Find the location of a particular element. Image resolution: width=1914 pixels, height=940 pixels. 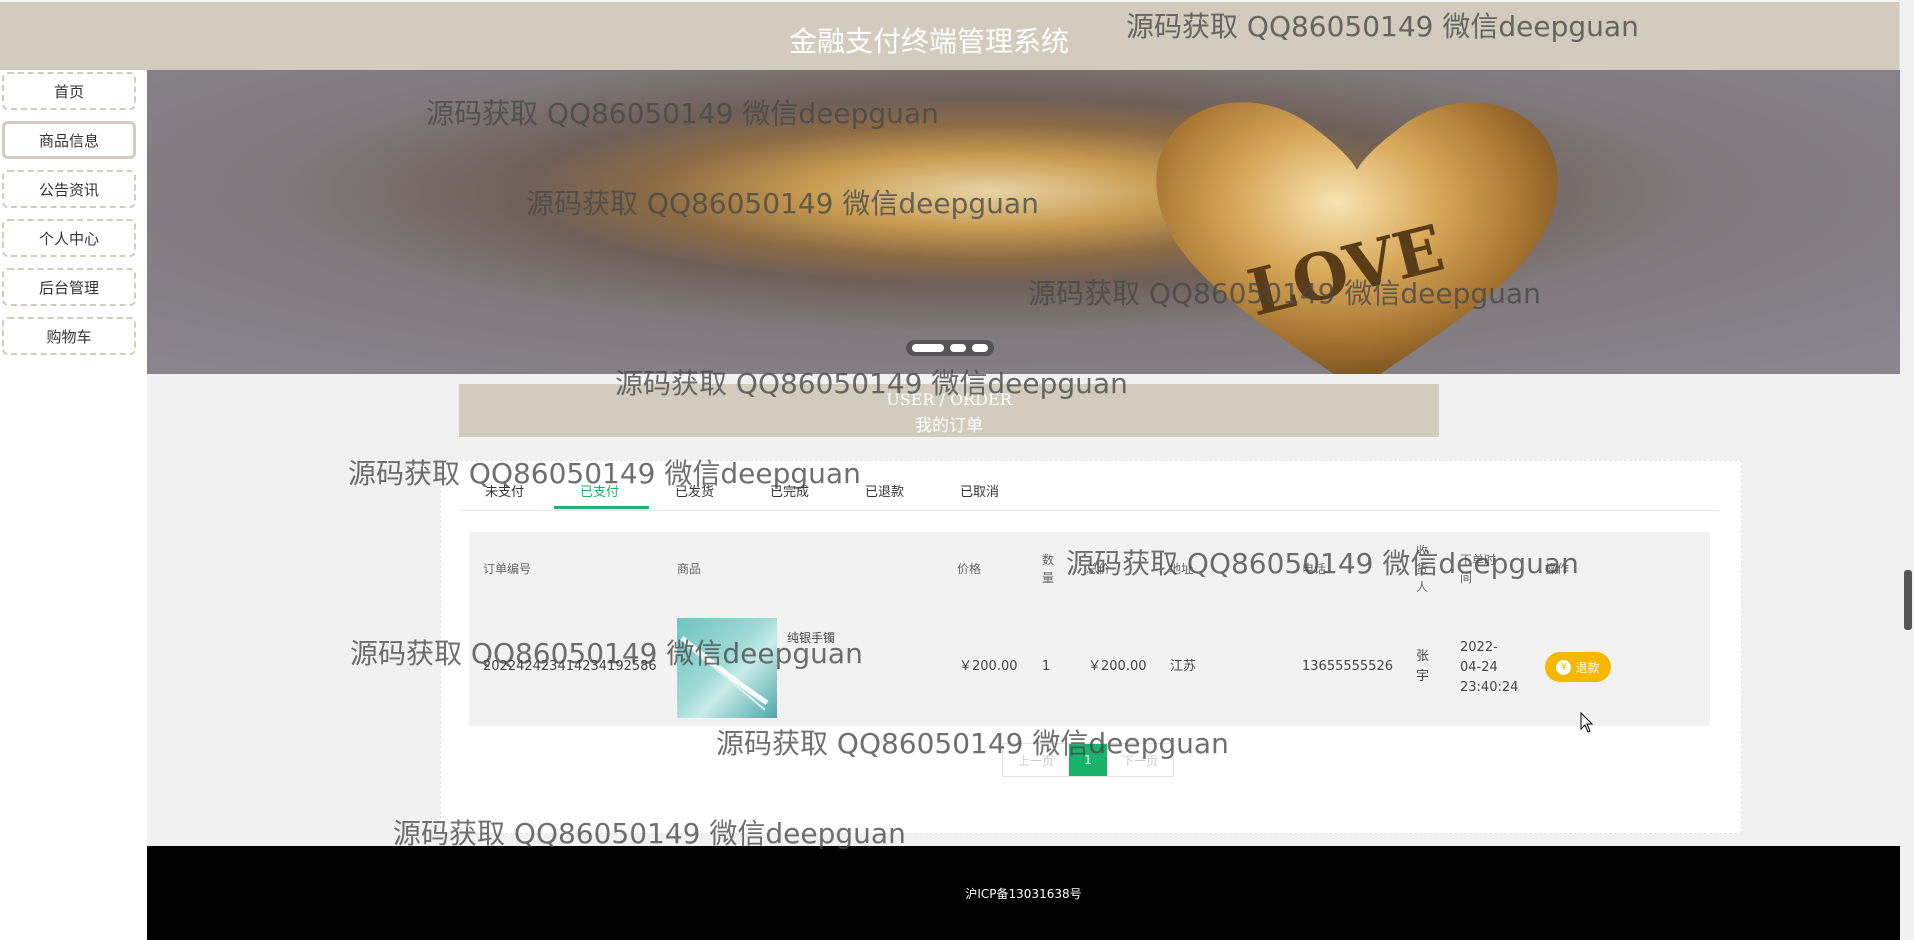

sidebar-item-products: 商品信息 is located at coordinates (69, 140).